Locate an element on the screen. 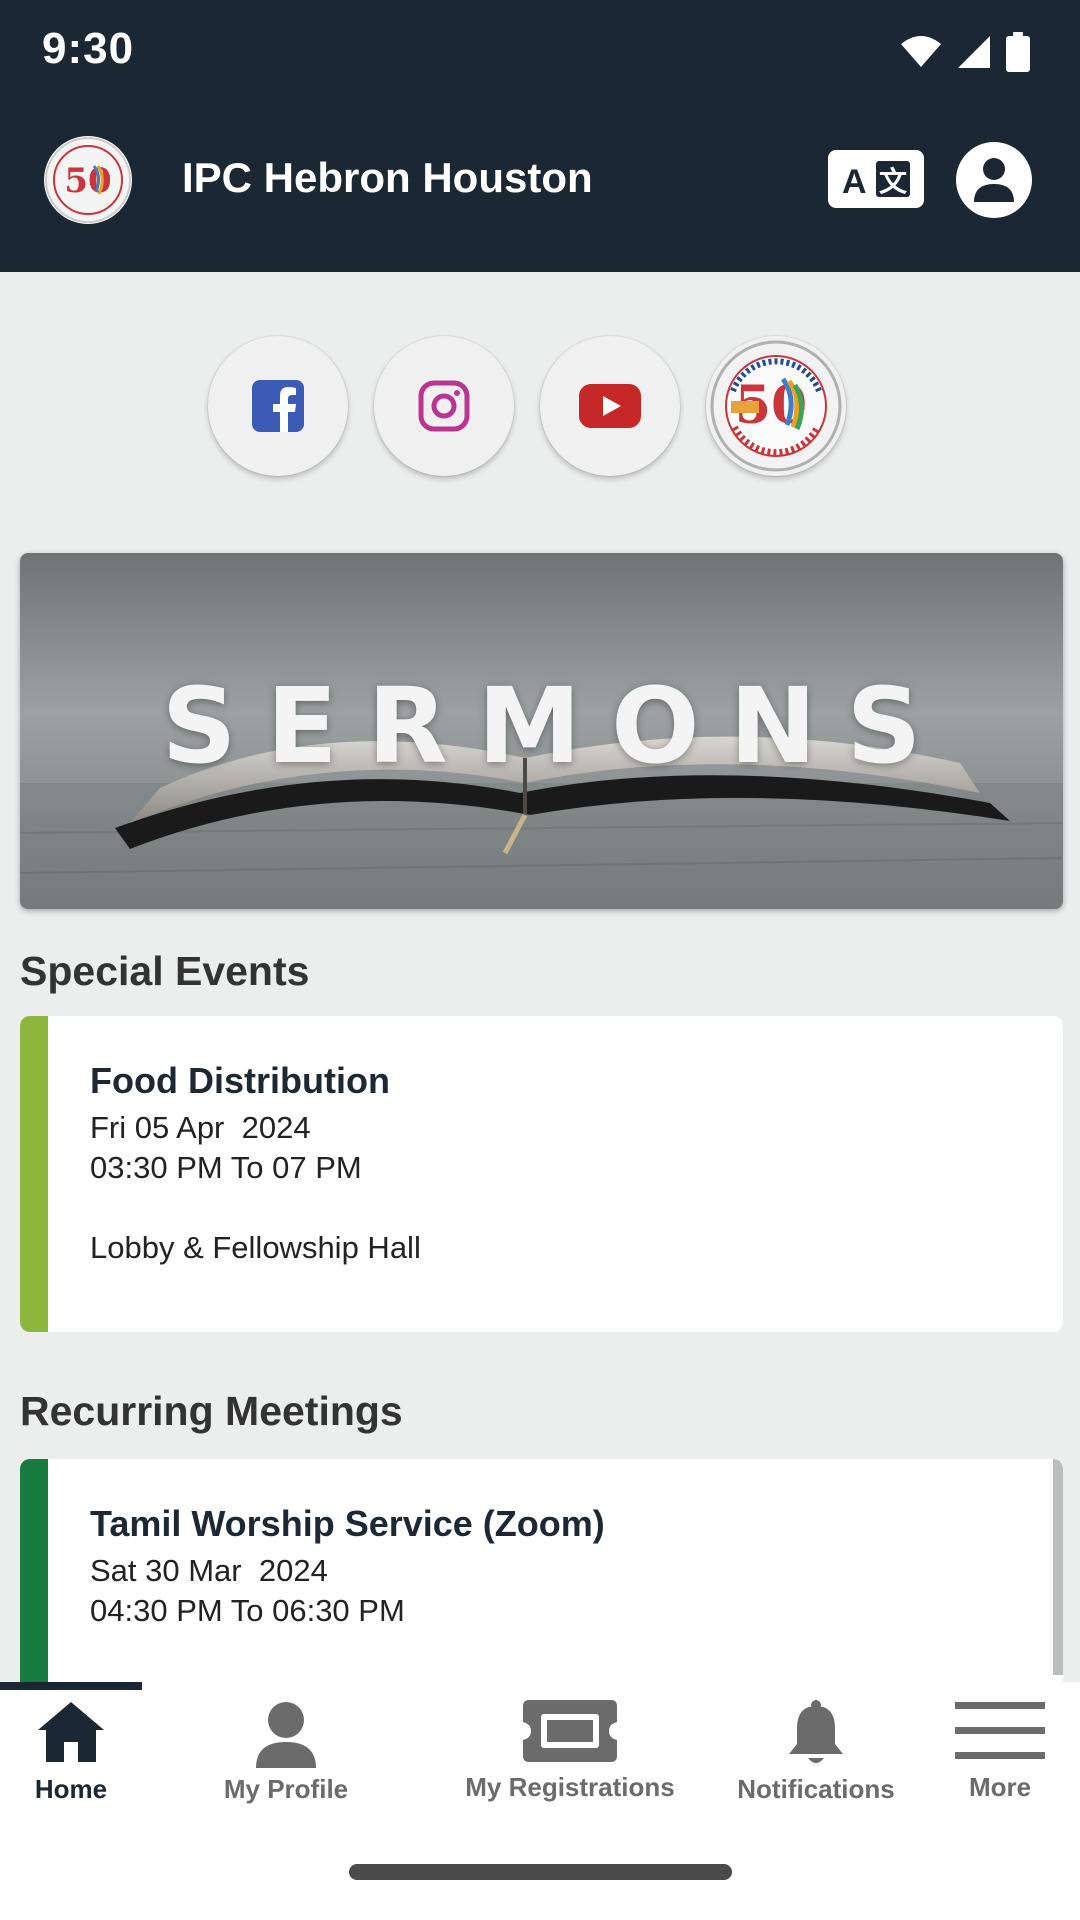 The width and height of the screenshot is (1080, 1920). youtube-button is located at coordinates (610, 406).